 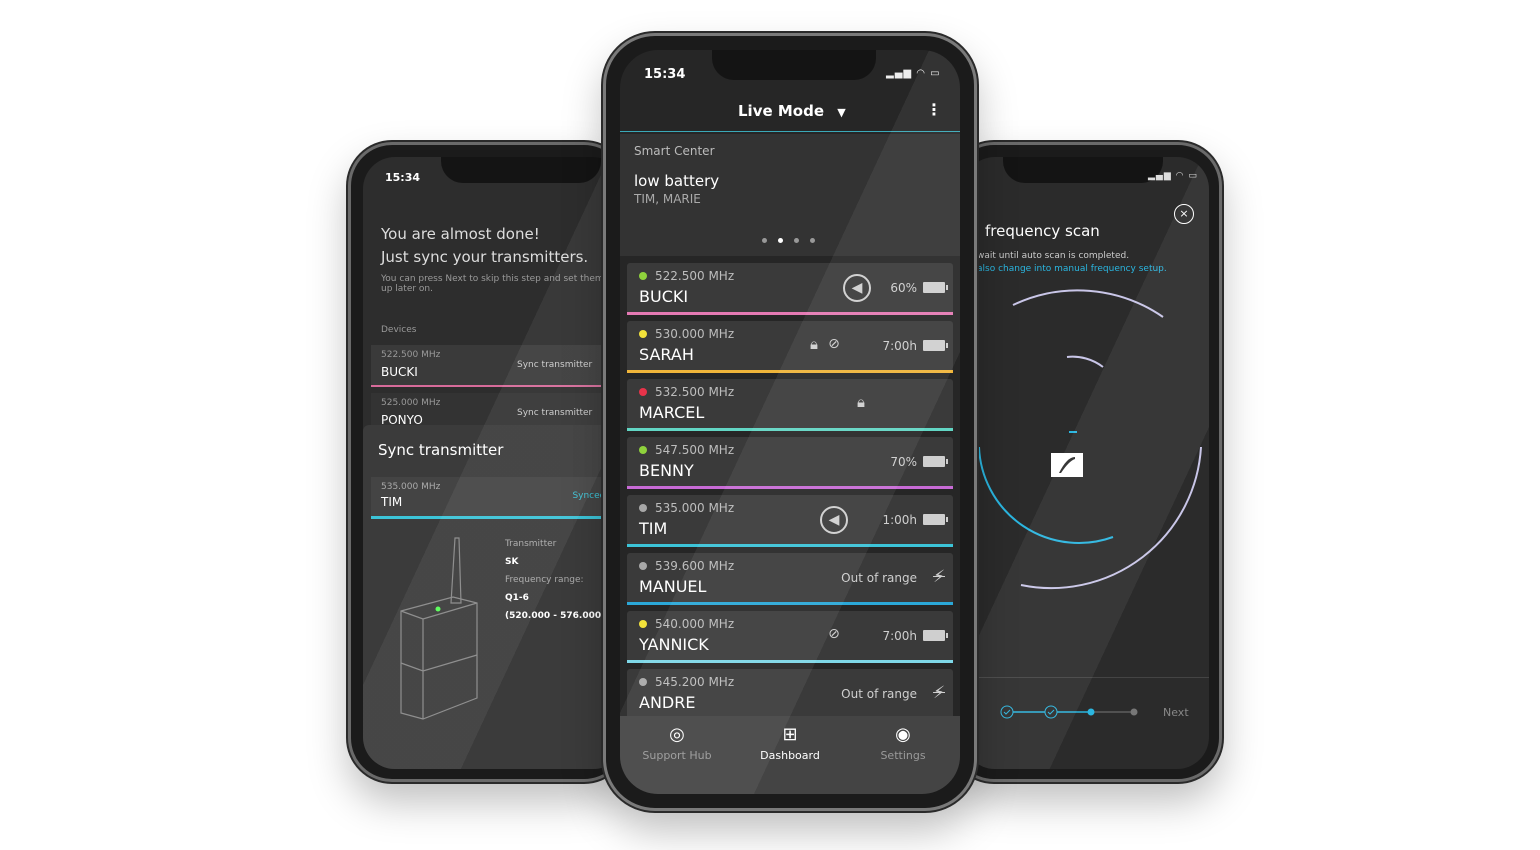 What do you see at coordinates (399, 330) in the screenshot?
I see `devices-label: Devices` at bounding box center [399, 330].